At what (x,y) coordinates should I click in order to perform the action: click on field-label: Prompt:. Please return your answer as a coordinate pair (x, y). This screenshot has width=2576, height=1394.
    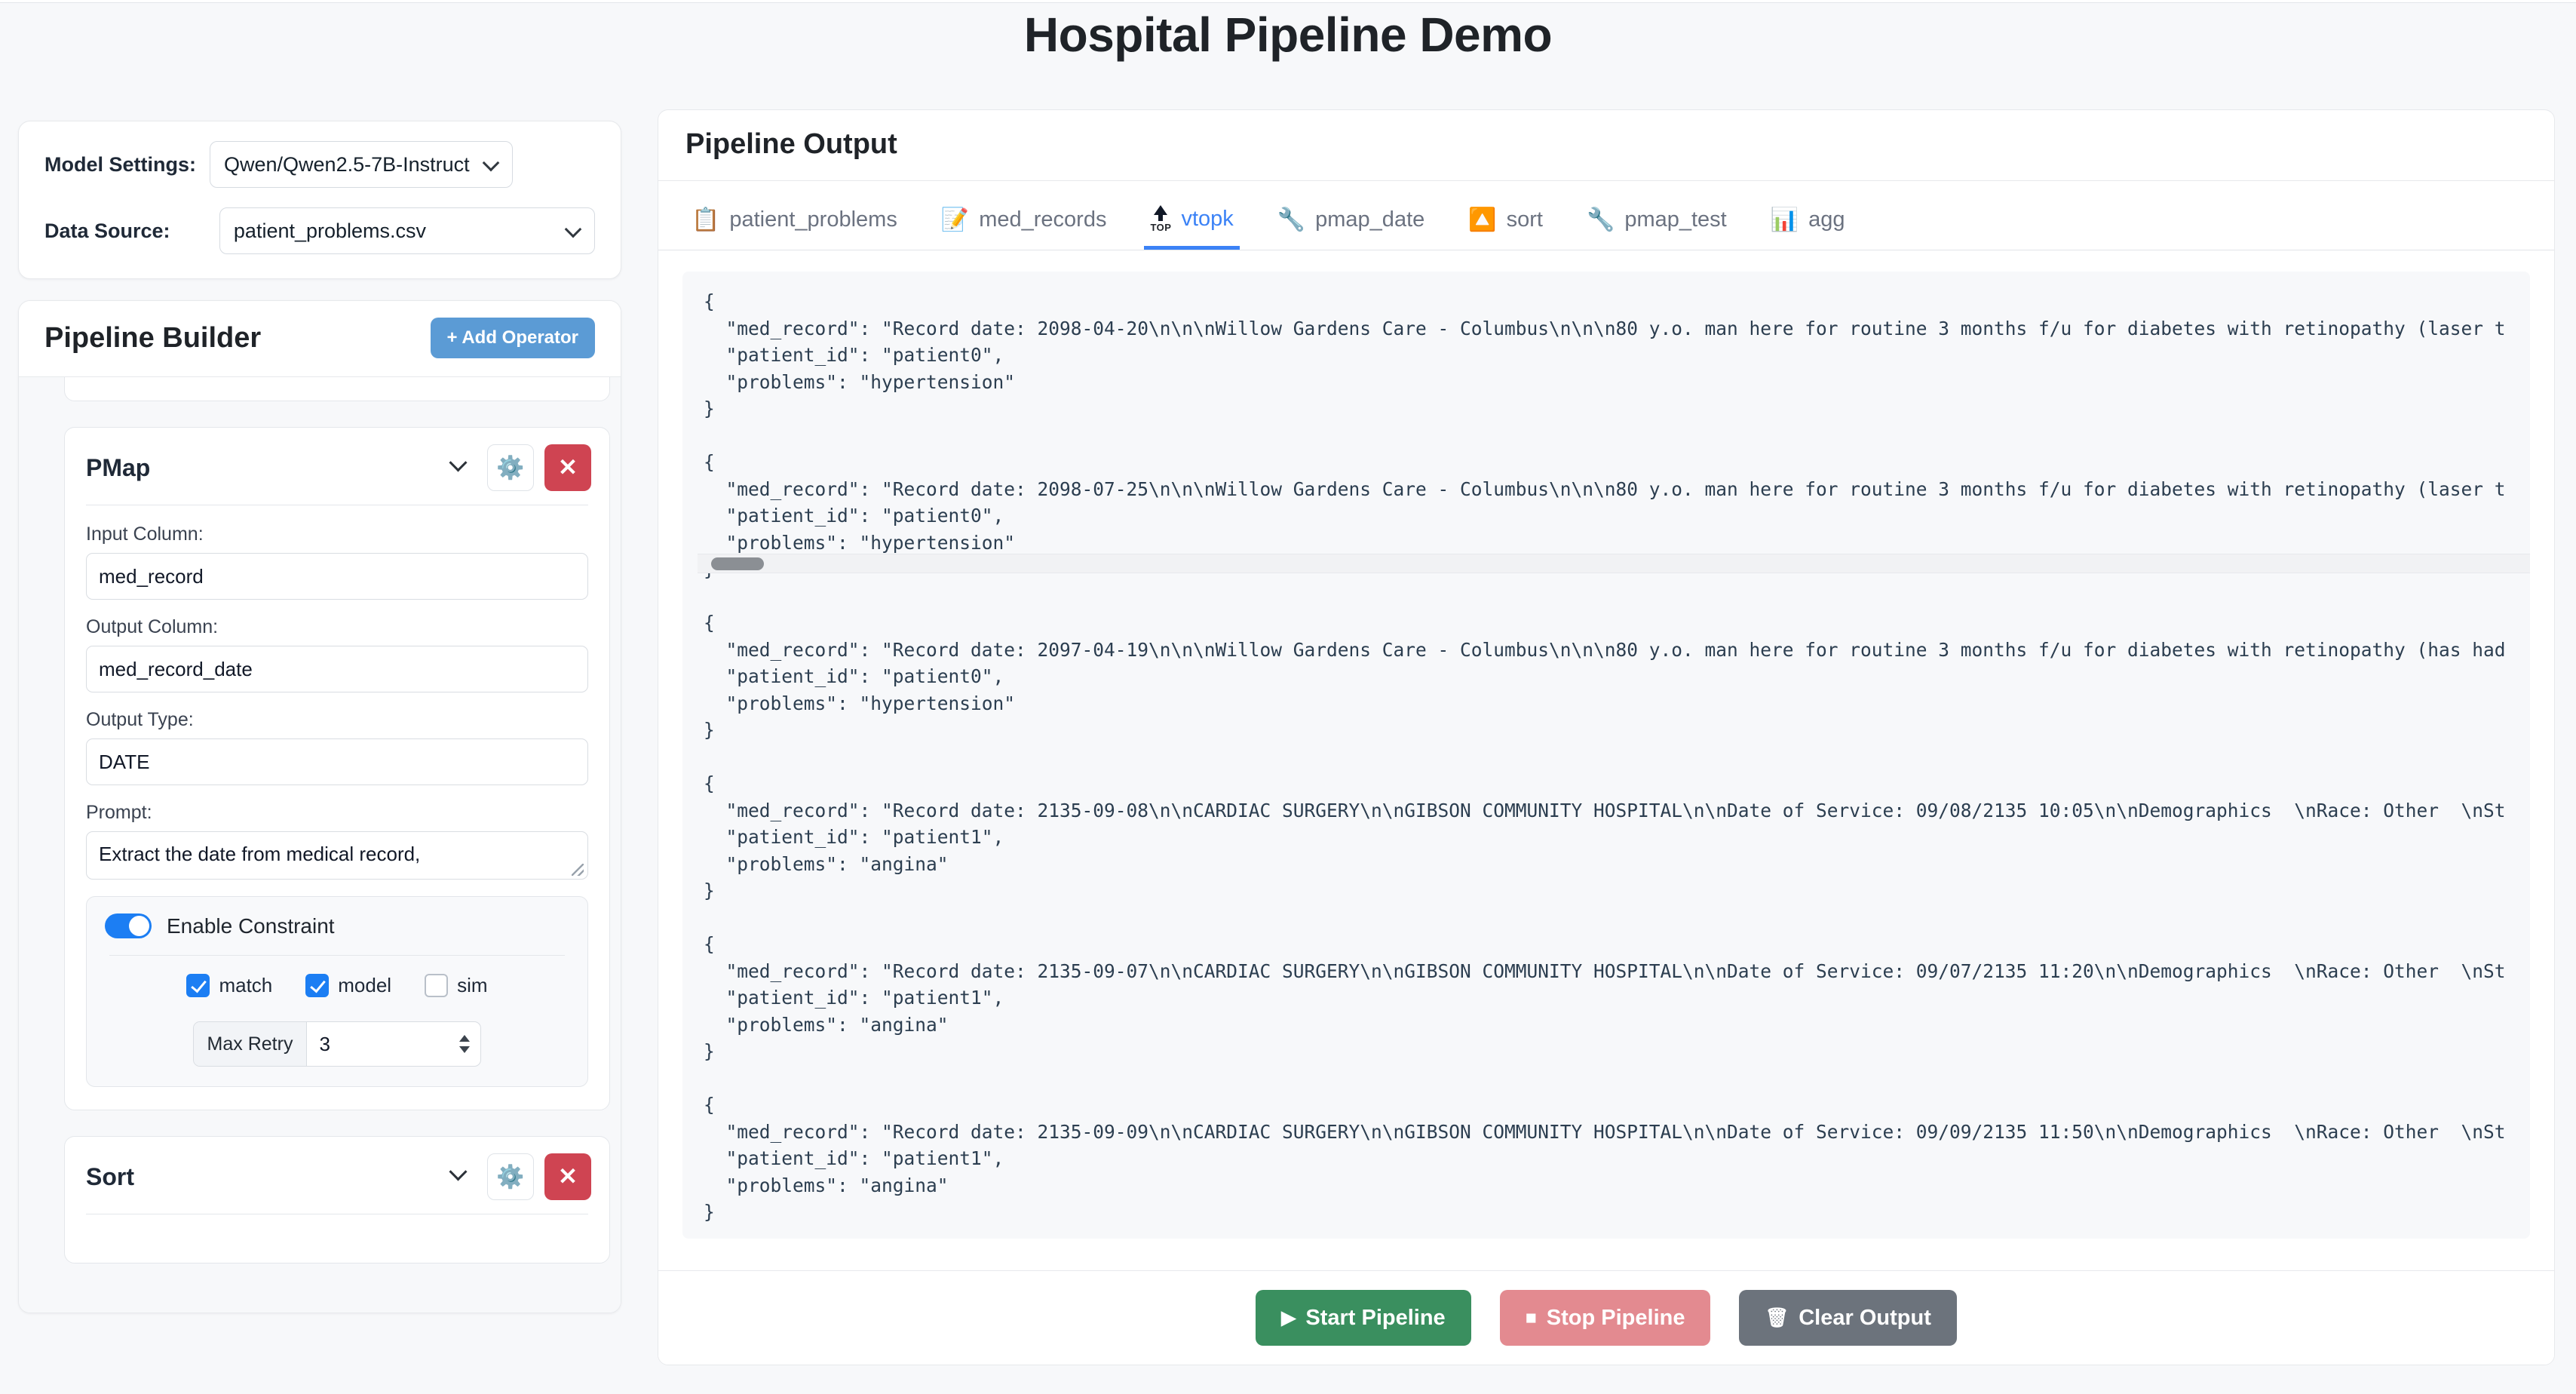
    Looking at the image, I should click on (119, 812).